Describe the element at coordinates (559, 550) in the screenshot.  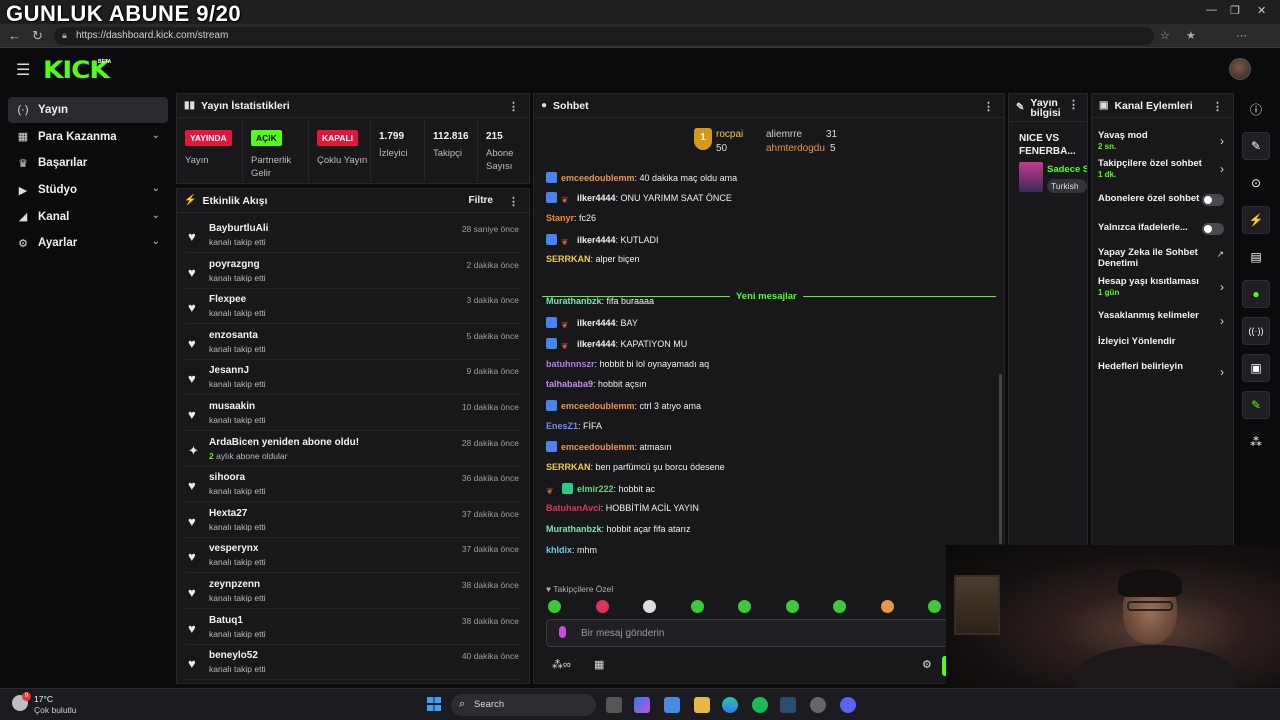
I see `chat-username: khldix` at that location.